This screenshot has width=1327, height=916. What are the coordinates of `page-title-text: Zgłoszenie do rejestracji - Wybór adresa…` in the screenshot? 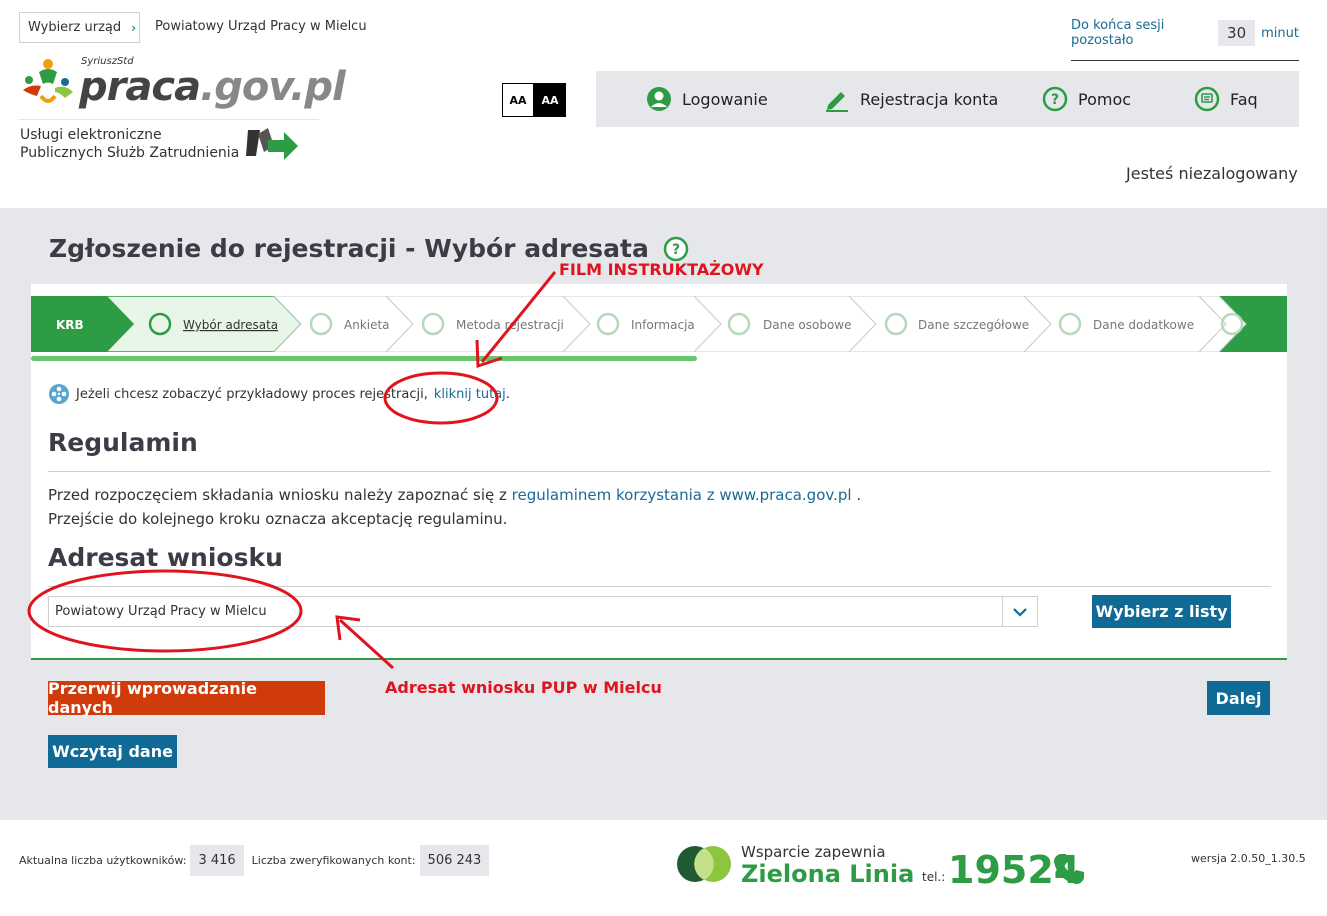 It's located at (349, 248).